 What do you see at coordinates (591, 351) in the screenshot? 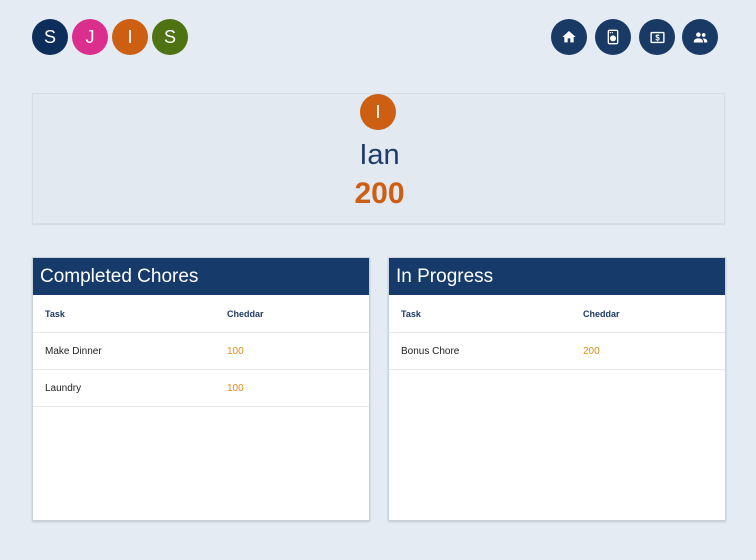
I see `cheddar-value: 200` at bounding box center [591, 351].